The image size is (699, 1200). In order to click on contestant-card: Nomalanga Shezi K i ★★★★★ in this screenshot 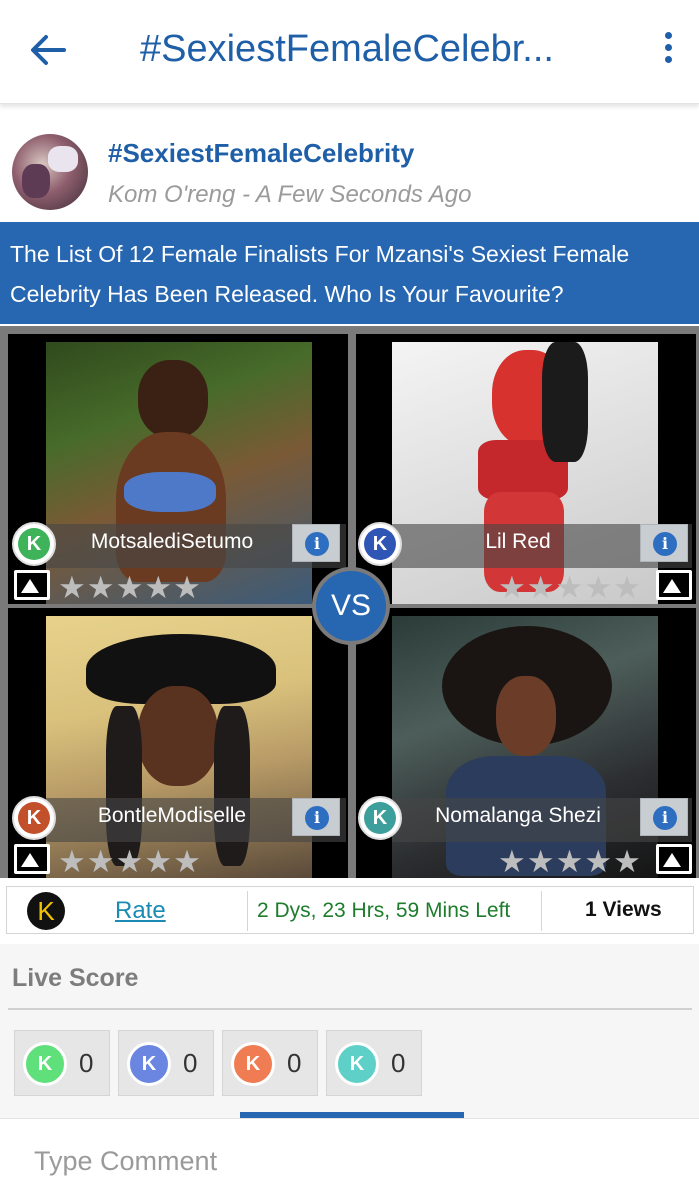, I will do `click(526, 743)`.